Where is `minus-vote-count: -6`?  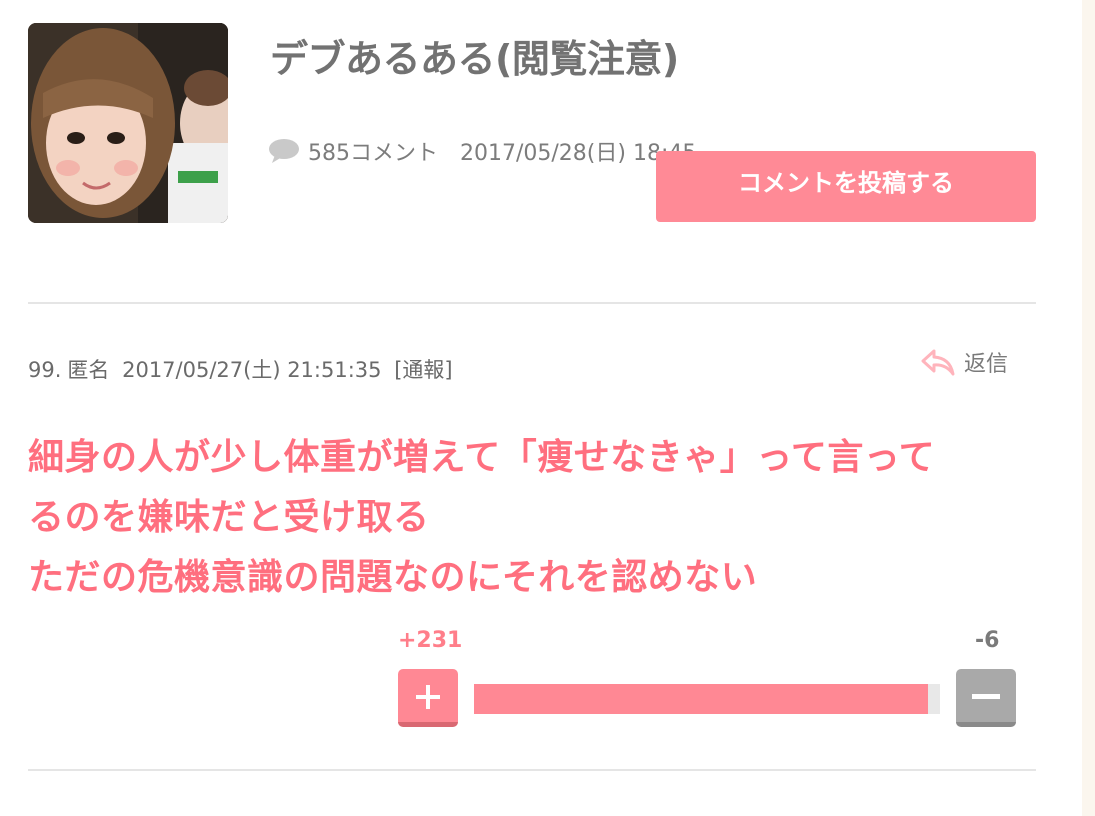 minus-vote-count: -6 is located at coordinates (987, 640).